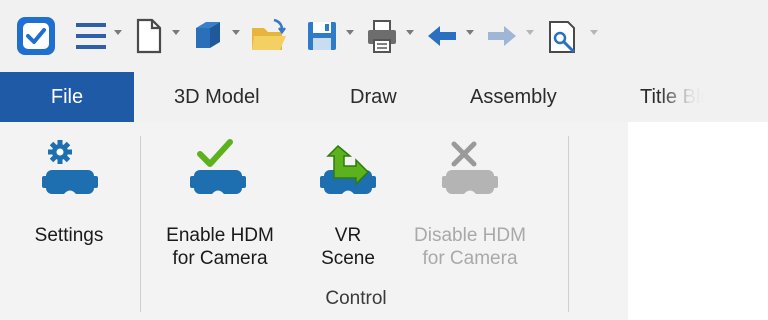 This screenshot has width=768, height=320. I want to click on customize-icon, so click(594, 32).